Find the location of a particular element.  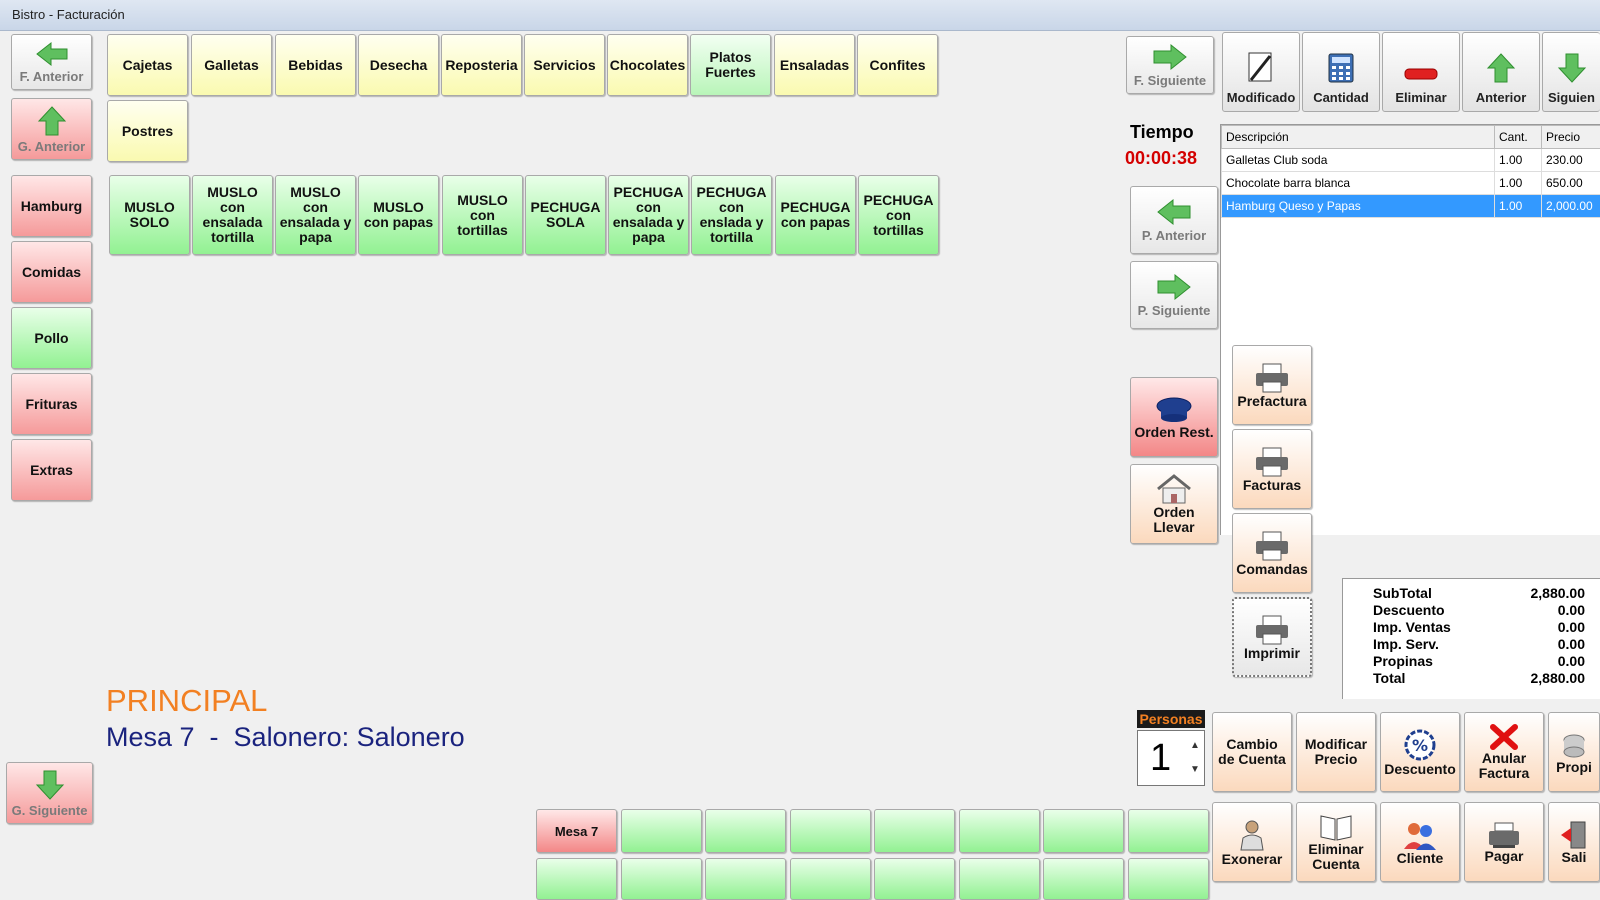

personas-value: 1 is located at coordinates (1161, 758).